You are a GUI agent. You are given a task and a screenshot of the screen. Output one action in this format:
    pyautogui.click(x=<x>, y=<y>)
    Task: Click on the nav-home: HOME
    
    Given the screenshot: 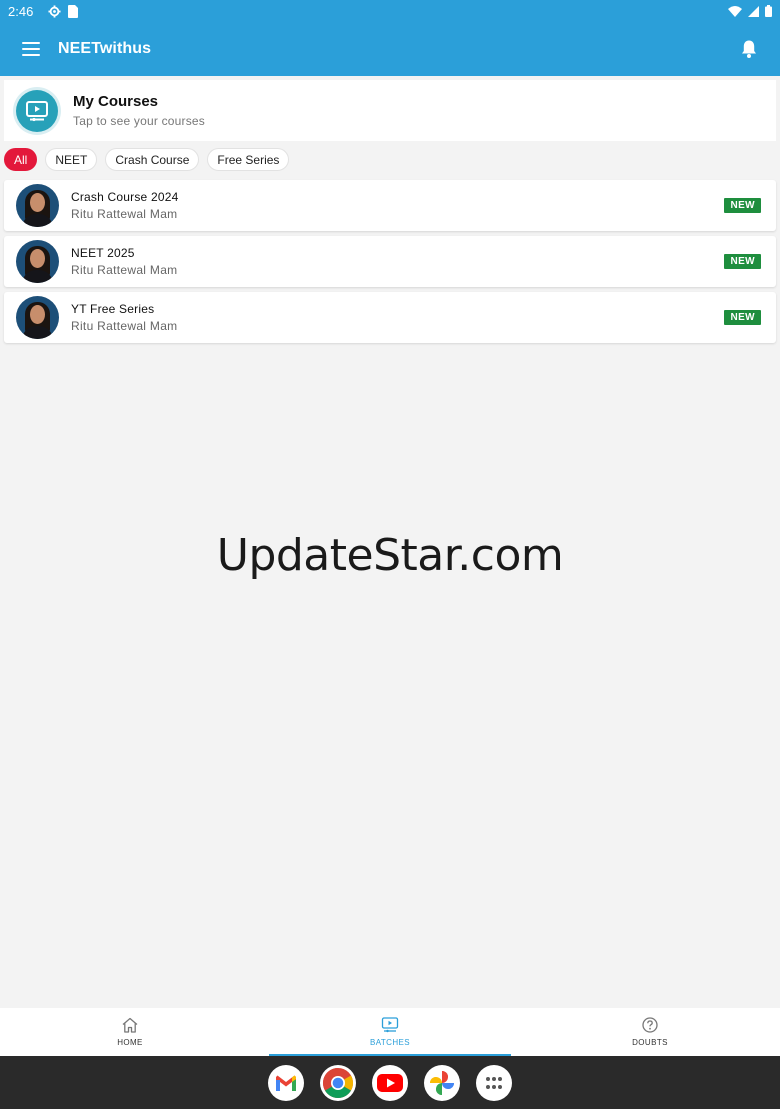 What is the action you would take?
    pyautogui.click(x=130, y=1032)
    